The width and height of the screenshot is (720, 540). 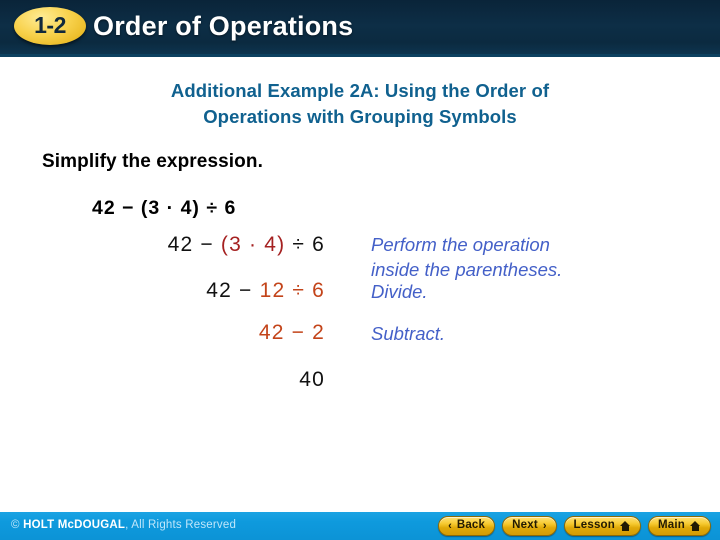 What do you see at coordinates (360, 340) in the screenshot?
I see `work-row: 42 − 2 Subtract.` at bounding box center [360, 340].